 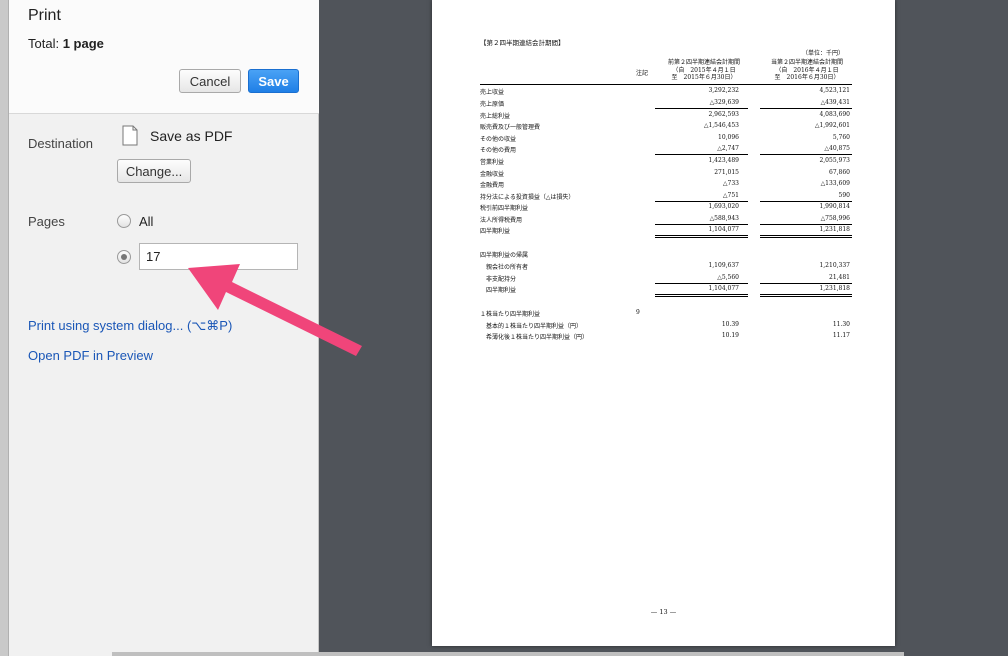 I want to click on row-prior-value: 10.19, so click(x=730, y=335).